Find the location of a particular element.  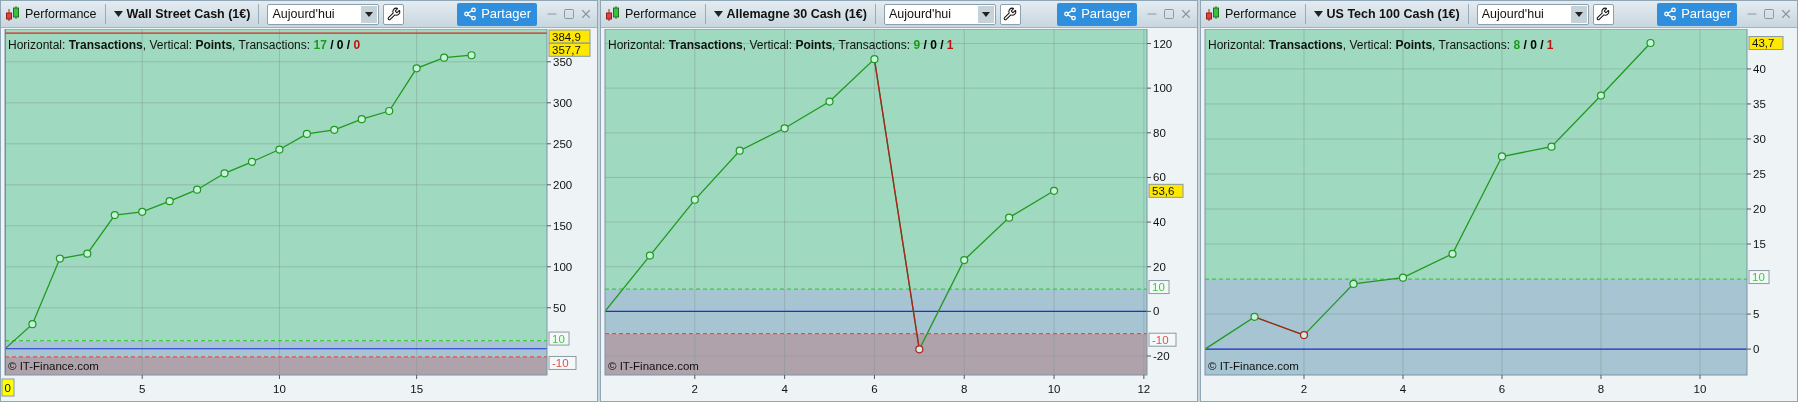

axis-tick-label: 250 is located at coordinates (563, 143).